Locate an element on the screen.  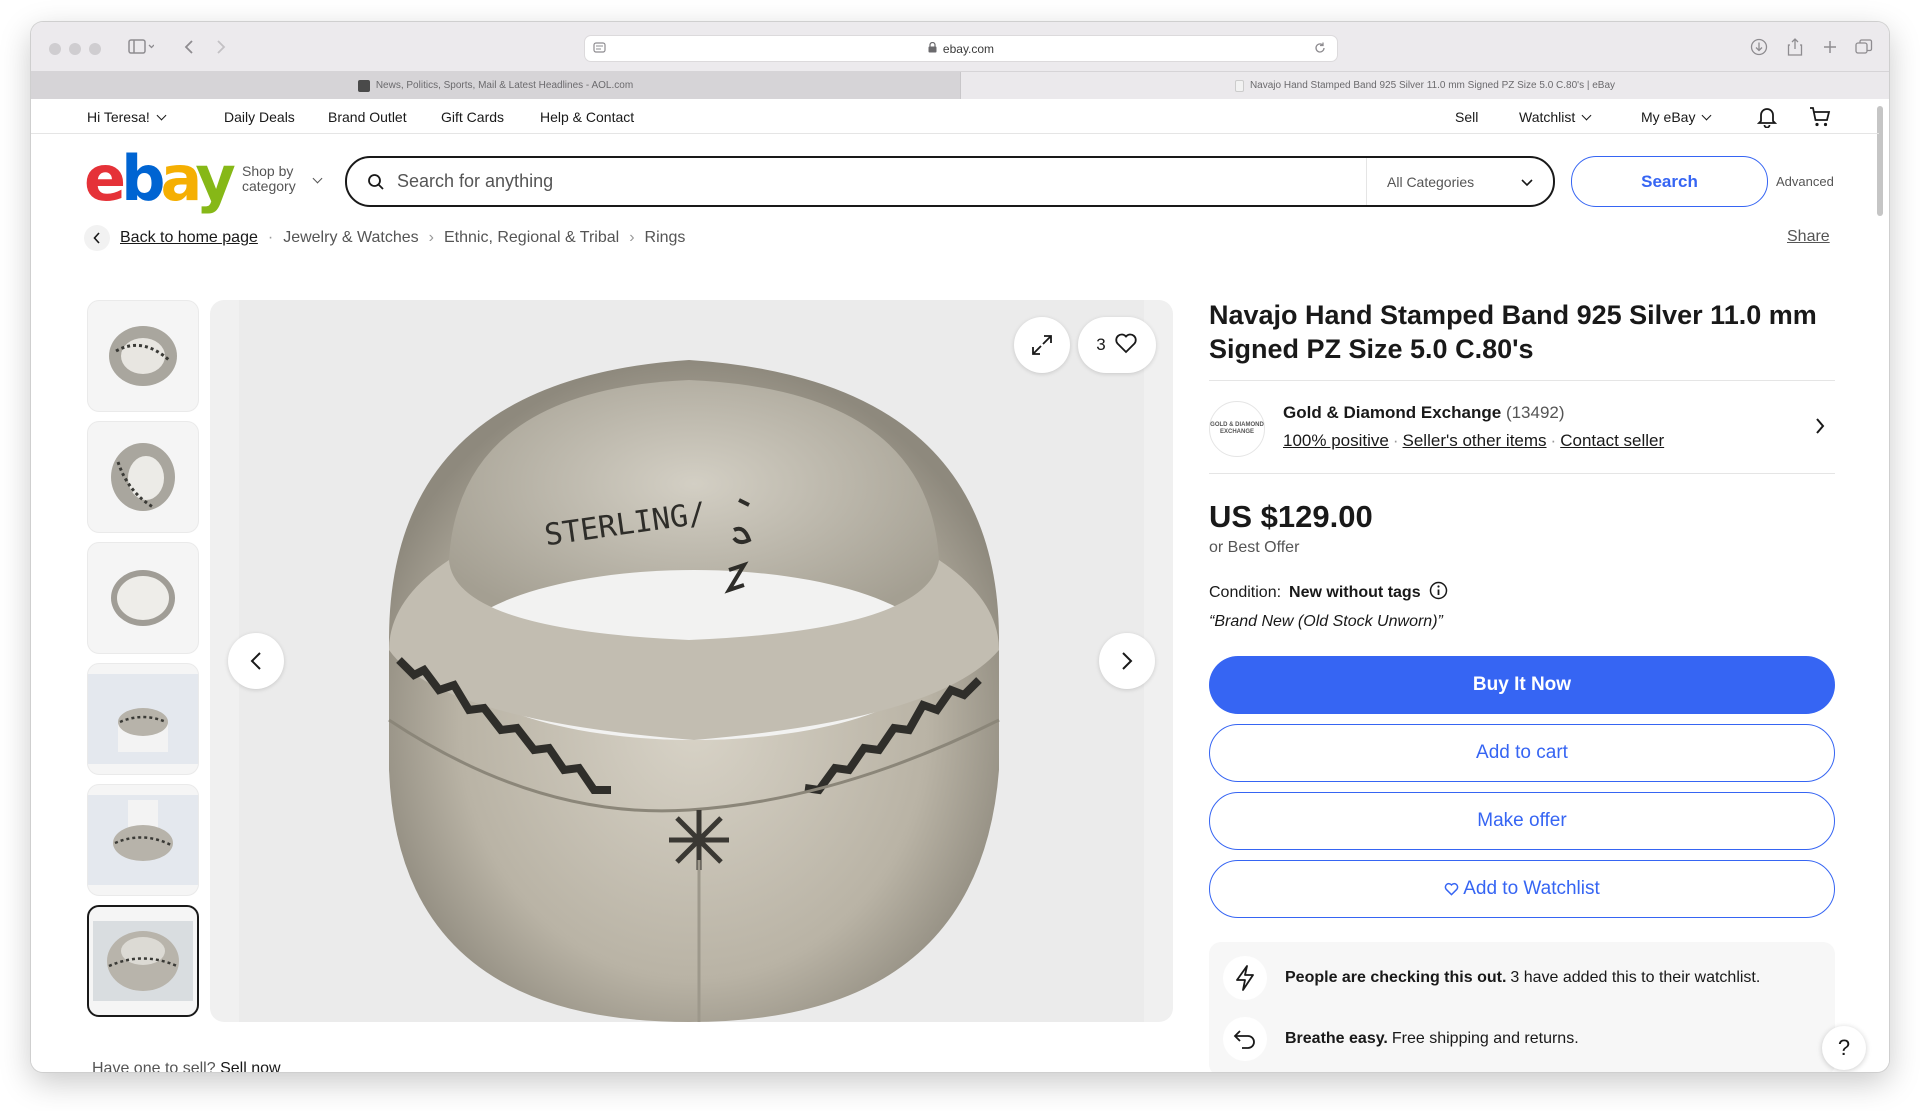
address-bar: ebay.com is located at coordinates (961, 48).